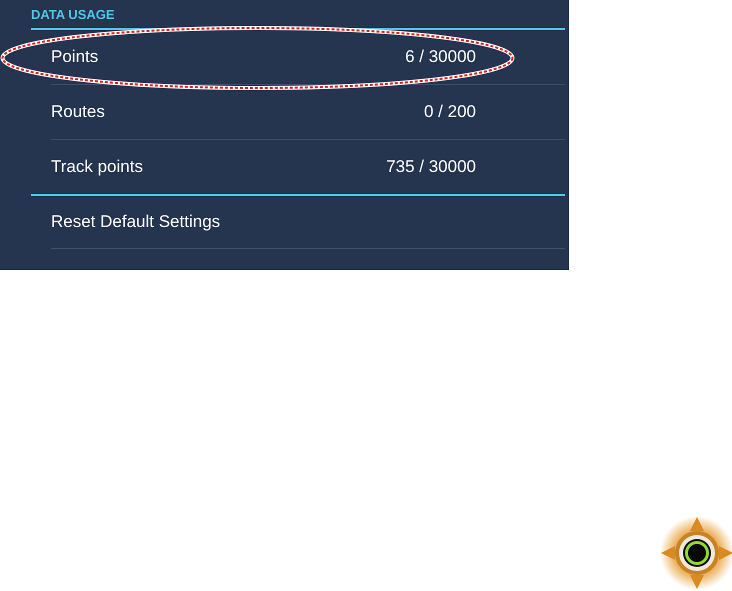  Describe the element at coordinates (695, 553) in the screenshot. I see `compass-button-icon` at that location.